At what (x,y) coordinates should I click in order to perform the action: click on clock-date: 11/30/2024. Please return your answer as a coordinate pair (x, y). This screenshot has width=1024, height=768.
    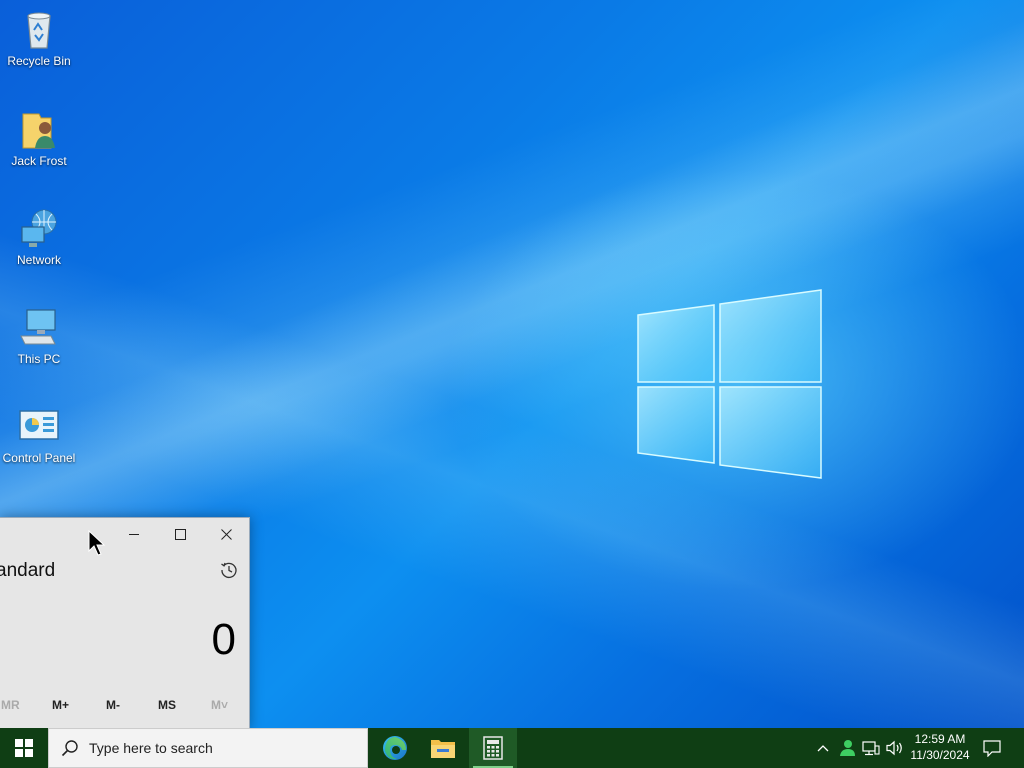
    Looking at the image, I should click on (940, 755).